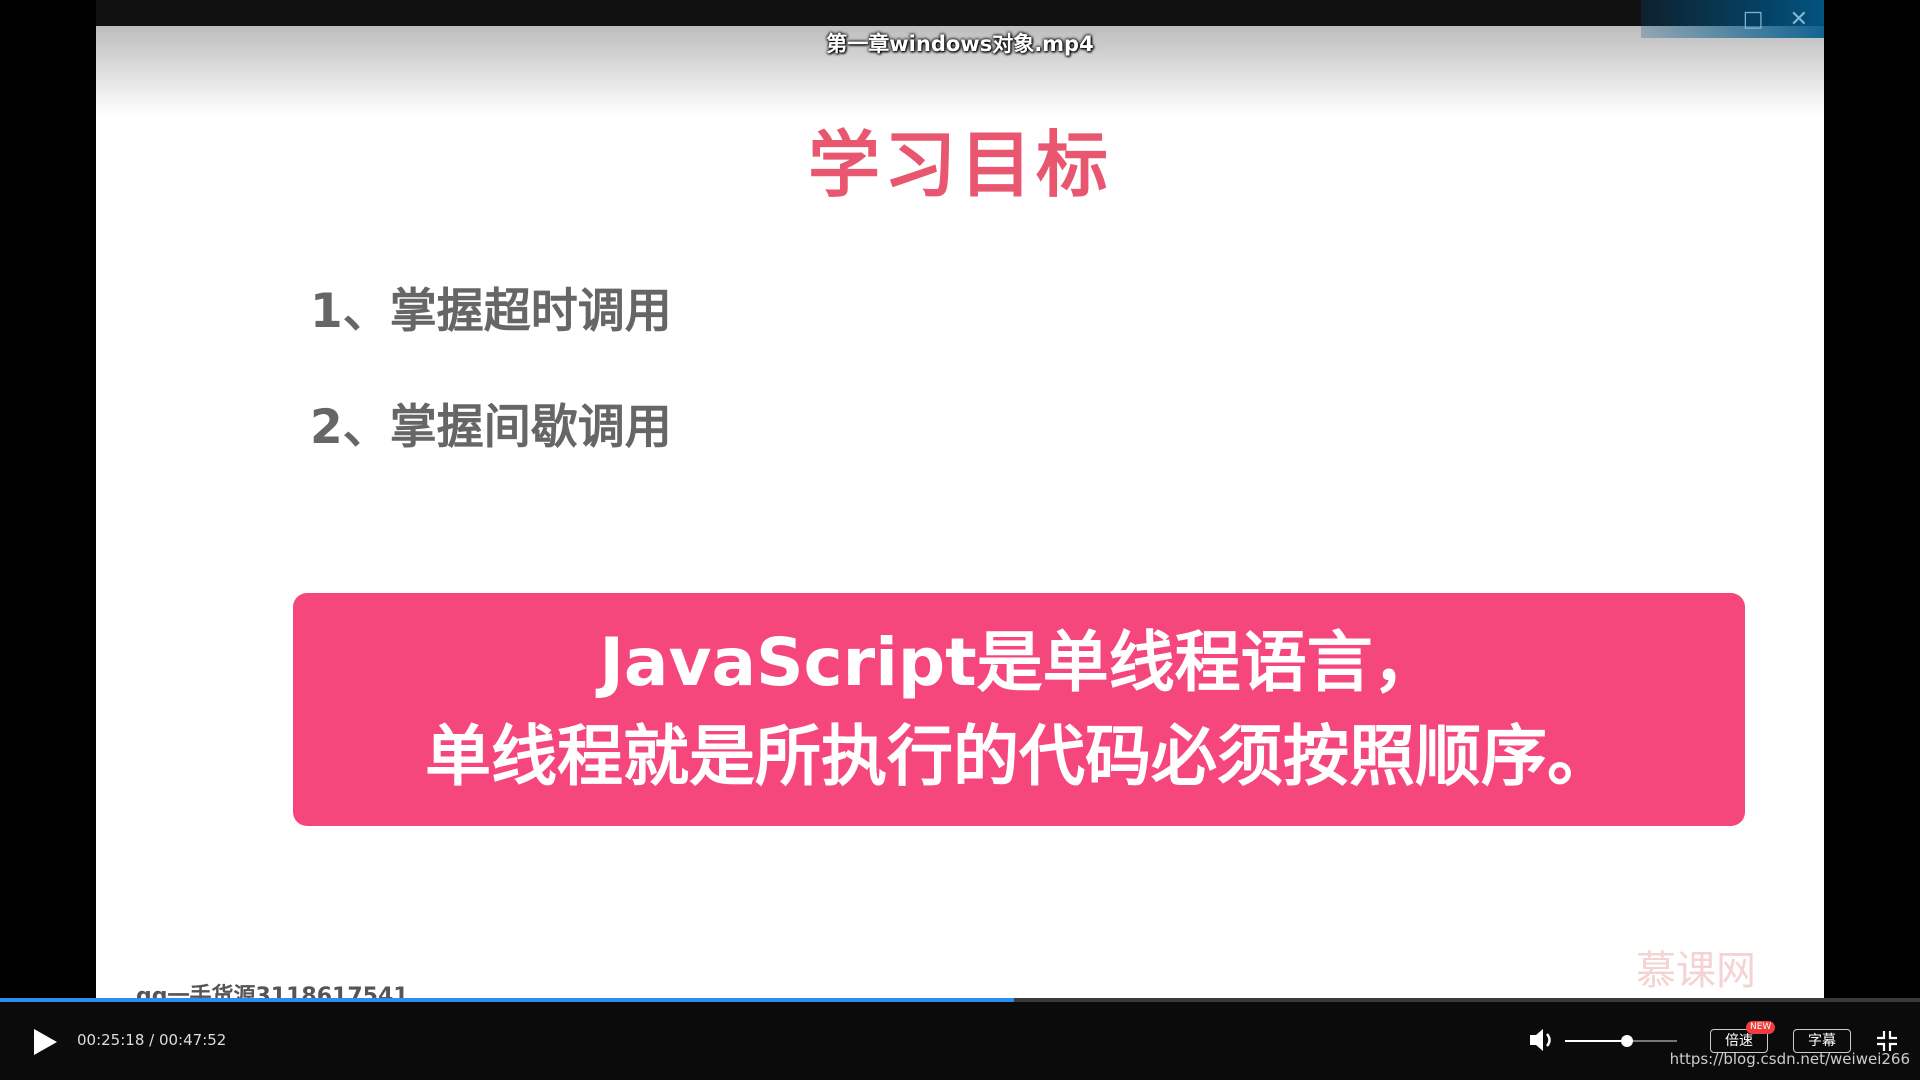 The width and height of the screenshot is (1920, 1080). Describe the element at coordinates (1019, 756) in the screenshot. I see `callout-line: 单线程就是所执行的代码必须按照顺序。` at that location.